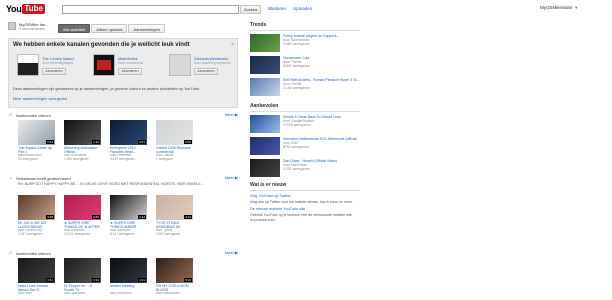 This screenshot has width=612, height=300. Describe the element at coordinates (82, 270) in the screenshot. I see `video-thumbnail: 0:31` at that location.